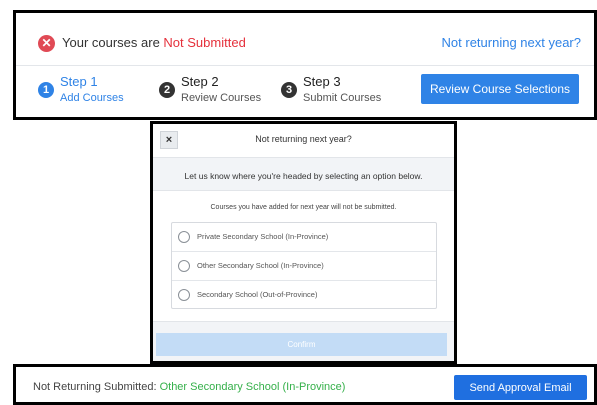 This screenshot has height=405, width=597. What do you see at coordinates (79, 81) in the screenshot?
I see `step-1-title: Step 1` at bounding box center [79, 81].